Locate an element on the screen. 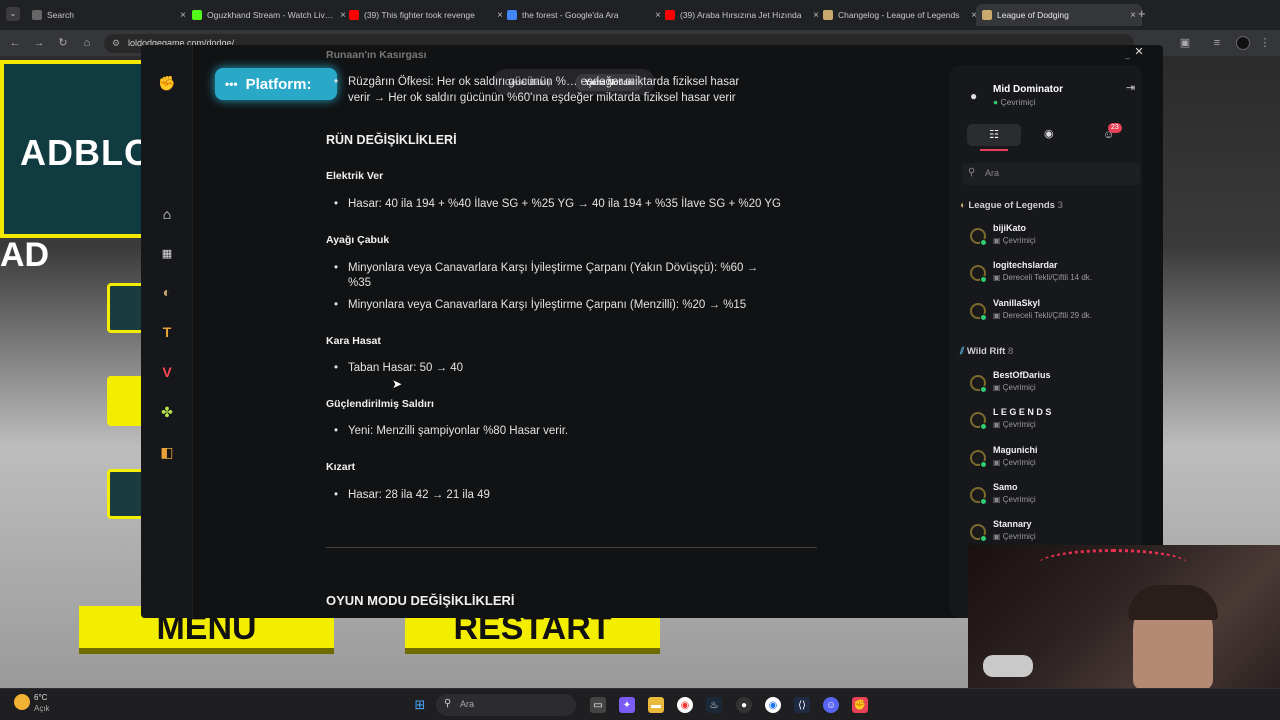 The width and height of the screenshot is (1280, 720). riot-client-icon: ✊ is located at coordinates (860, 705).